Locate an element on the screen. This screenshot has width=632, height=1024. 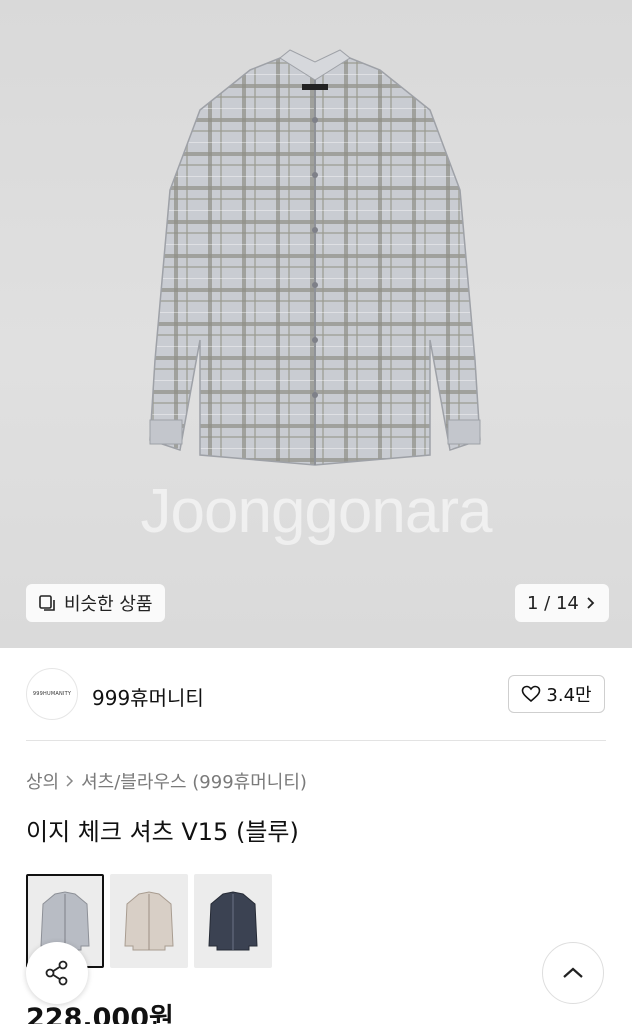
product-price: 228,000원 is located at coordinates (100, 1013).